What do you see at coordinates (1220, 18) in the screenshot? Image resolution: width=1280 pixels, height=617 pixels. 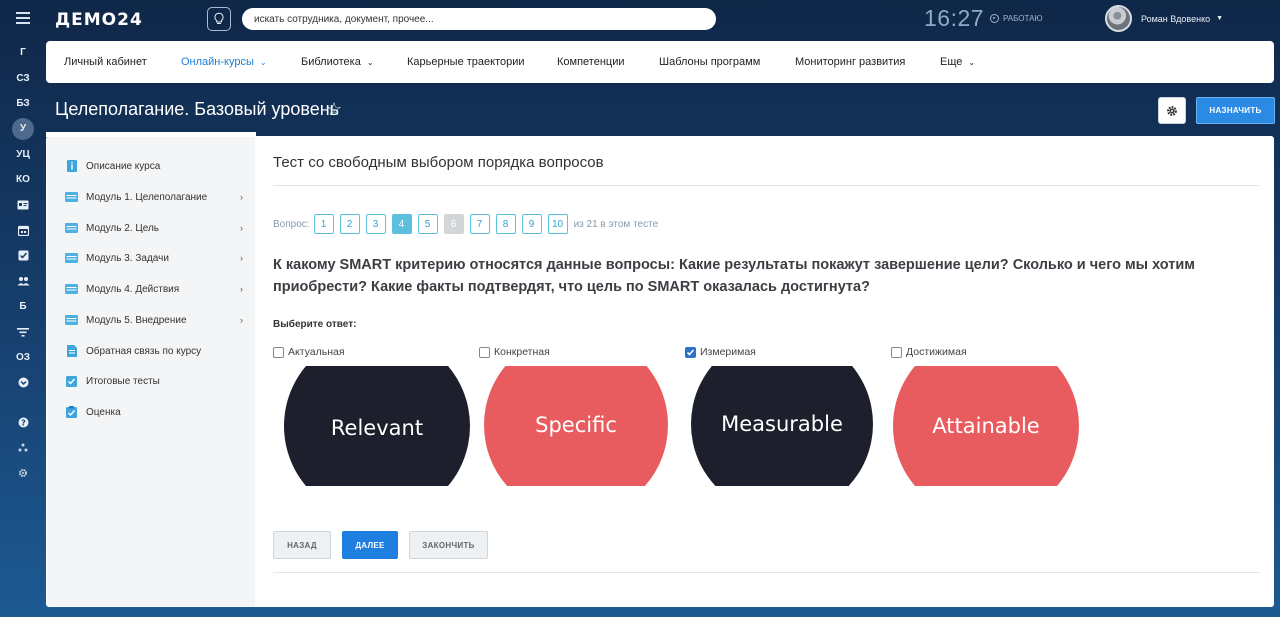 I see `caret-down-icon: ▼` at bounding box center [1220, 18].